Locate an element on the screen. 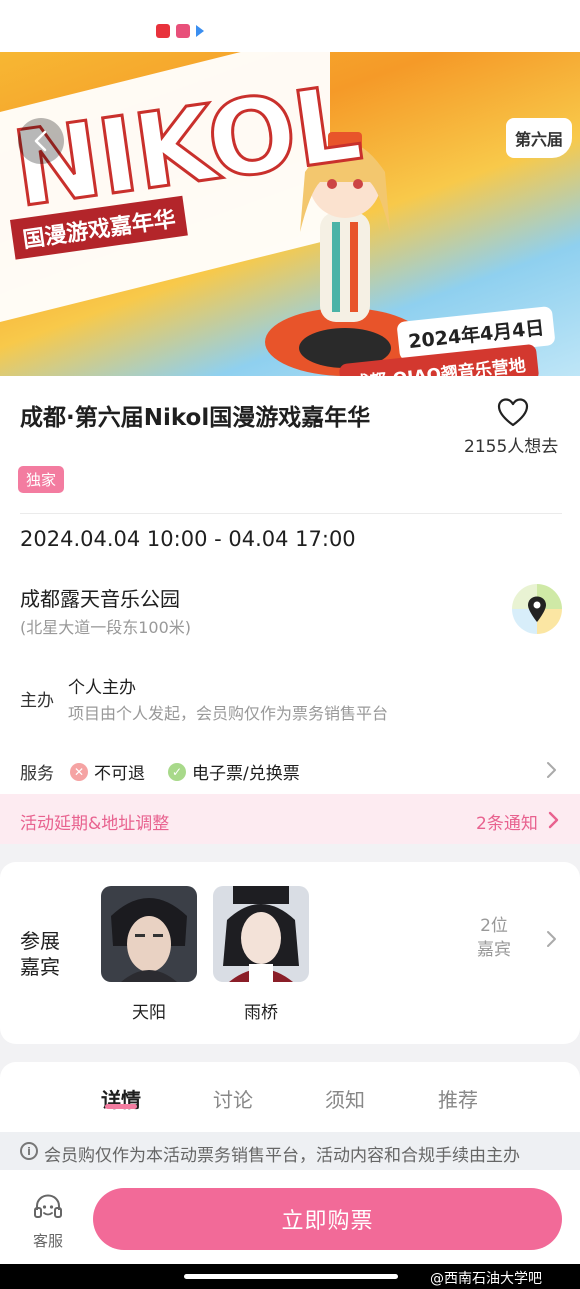 This screenshot has width=580, height=1289. map-button is located at coordinates (537, 609).